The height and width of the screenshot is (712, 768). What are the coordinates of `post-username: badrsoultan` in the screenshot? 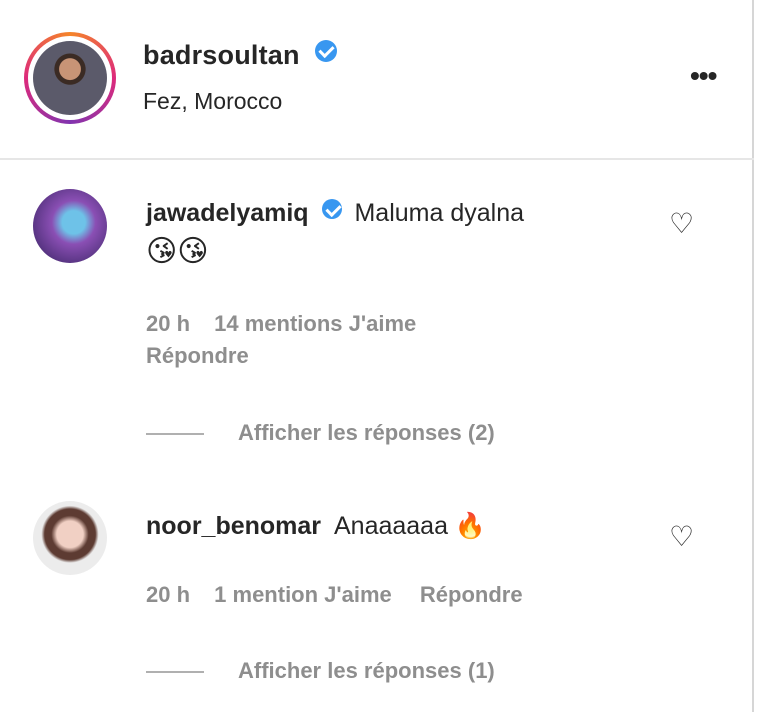 It's located at (240, 55).